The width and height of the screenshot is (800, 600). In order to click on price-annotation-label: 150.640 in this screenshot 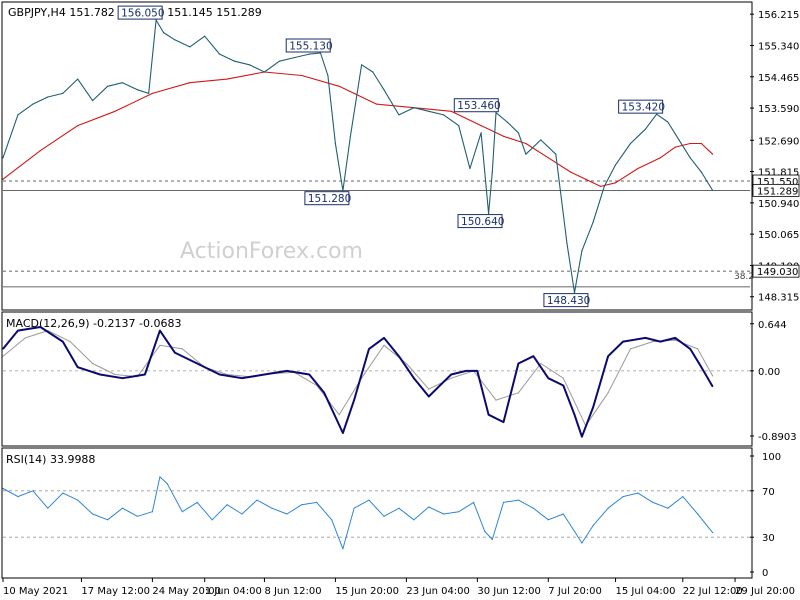, I will do `click(482, 222)`.